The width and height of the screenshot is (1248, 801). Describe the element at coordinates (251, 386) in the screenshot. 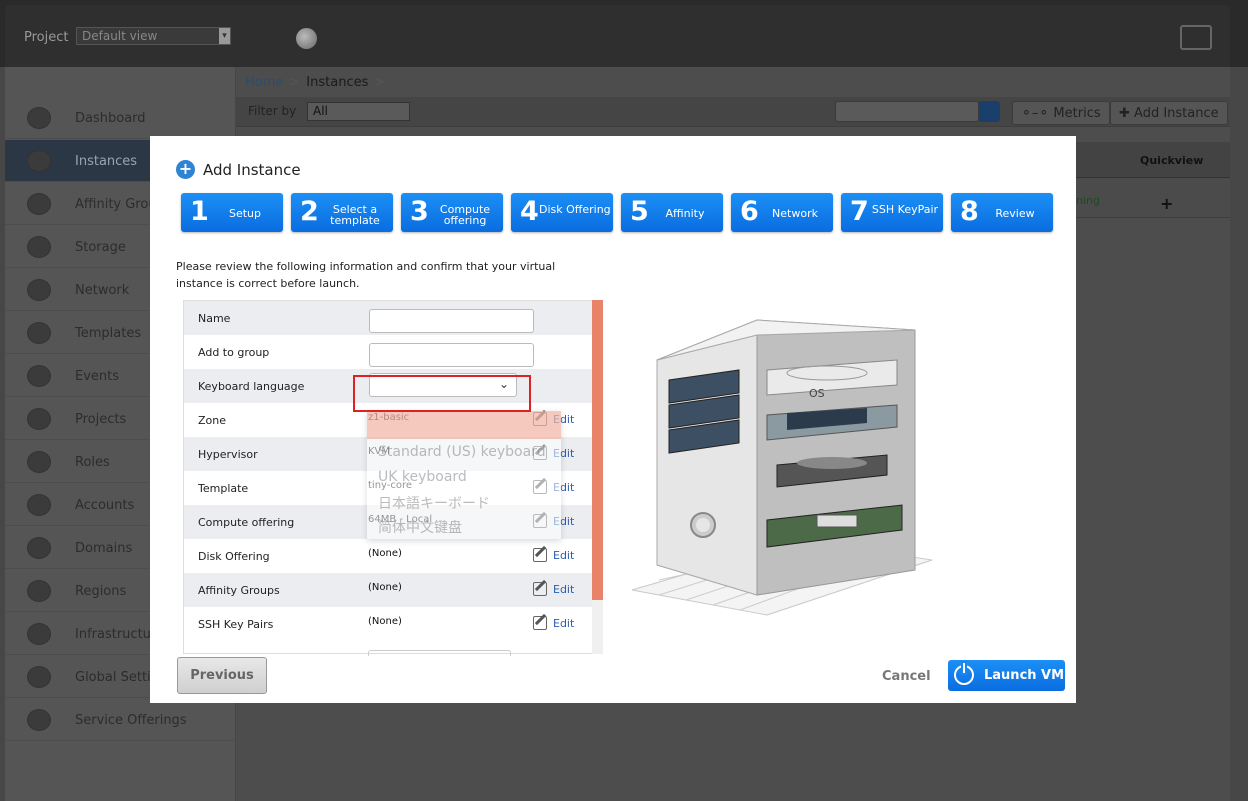

I see `row-label: Keyboard language` at that location.